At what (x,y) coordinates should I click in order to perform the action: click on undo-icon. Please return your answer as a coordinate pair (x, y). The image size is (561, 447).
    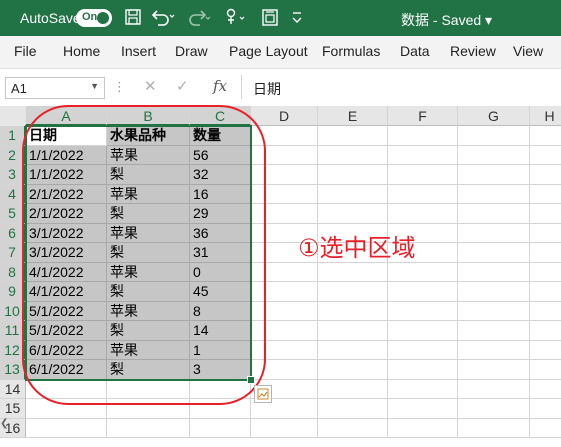
    Looking at the image, I should click on (162, 18).